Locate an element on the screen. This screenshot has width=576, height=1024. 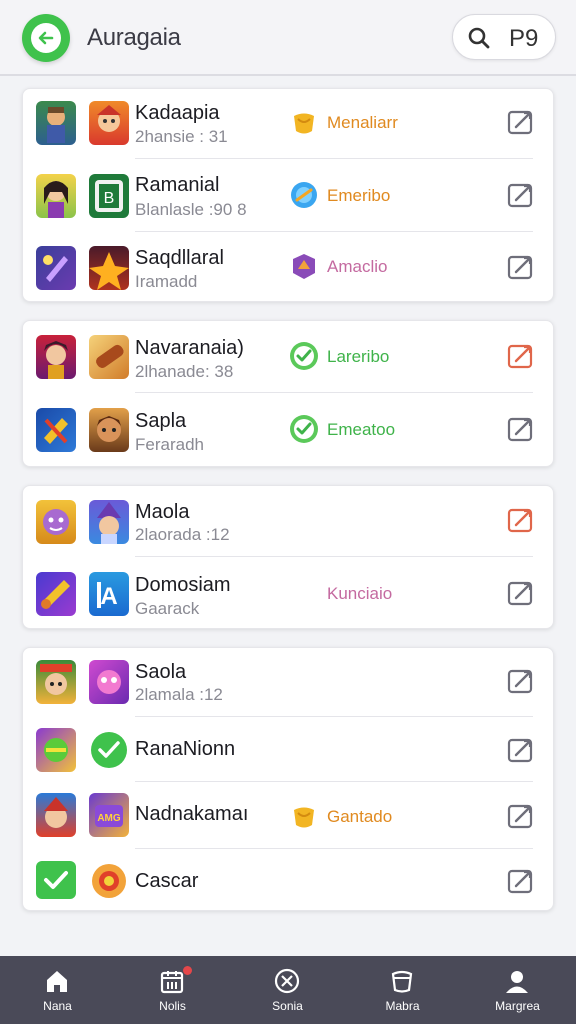
row-subtitle: Feraradh is located at coordinates (169, 444).